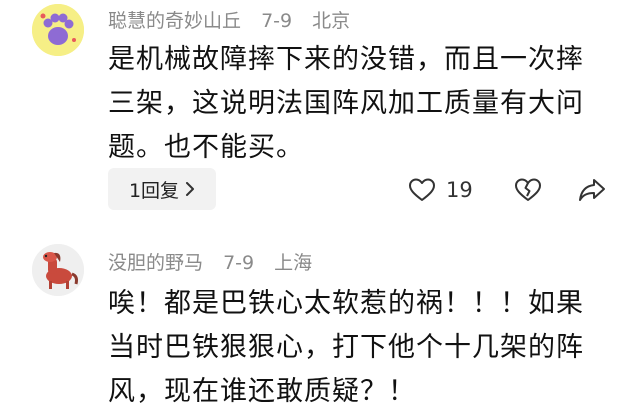  I want to click on comment-location: 北京, so click(331, 21).